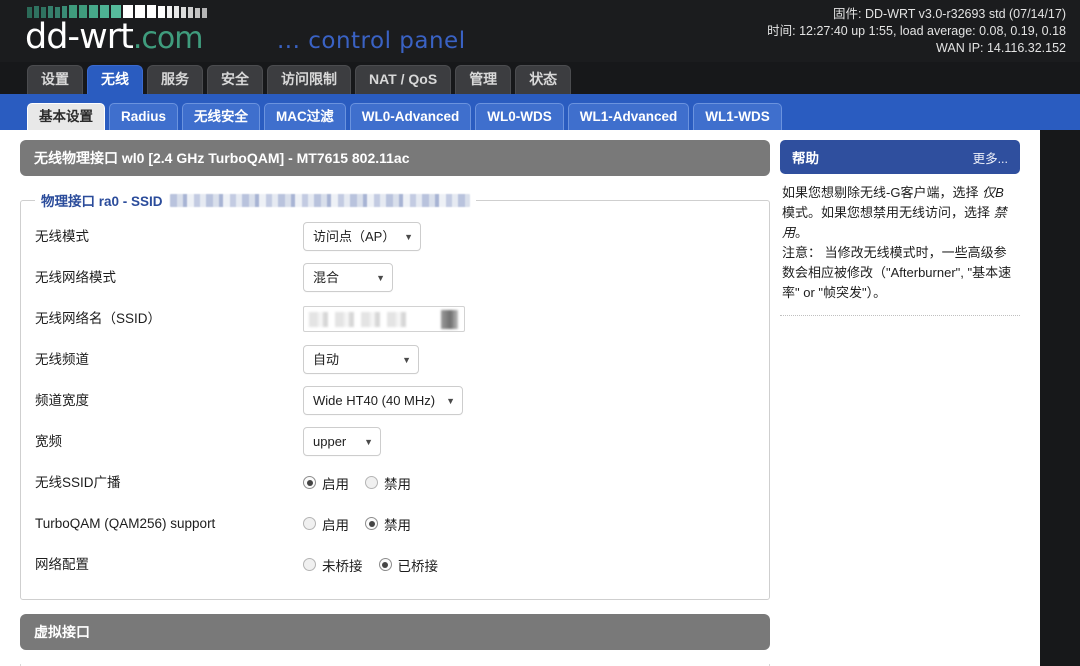  Describe the element at coordinates (75, 277) in the screenshot. I see `form-label: 无线网络模式` at that location.